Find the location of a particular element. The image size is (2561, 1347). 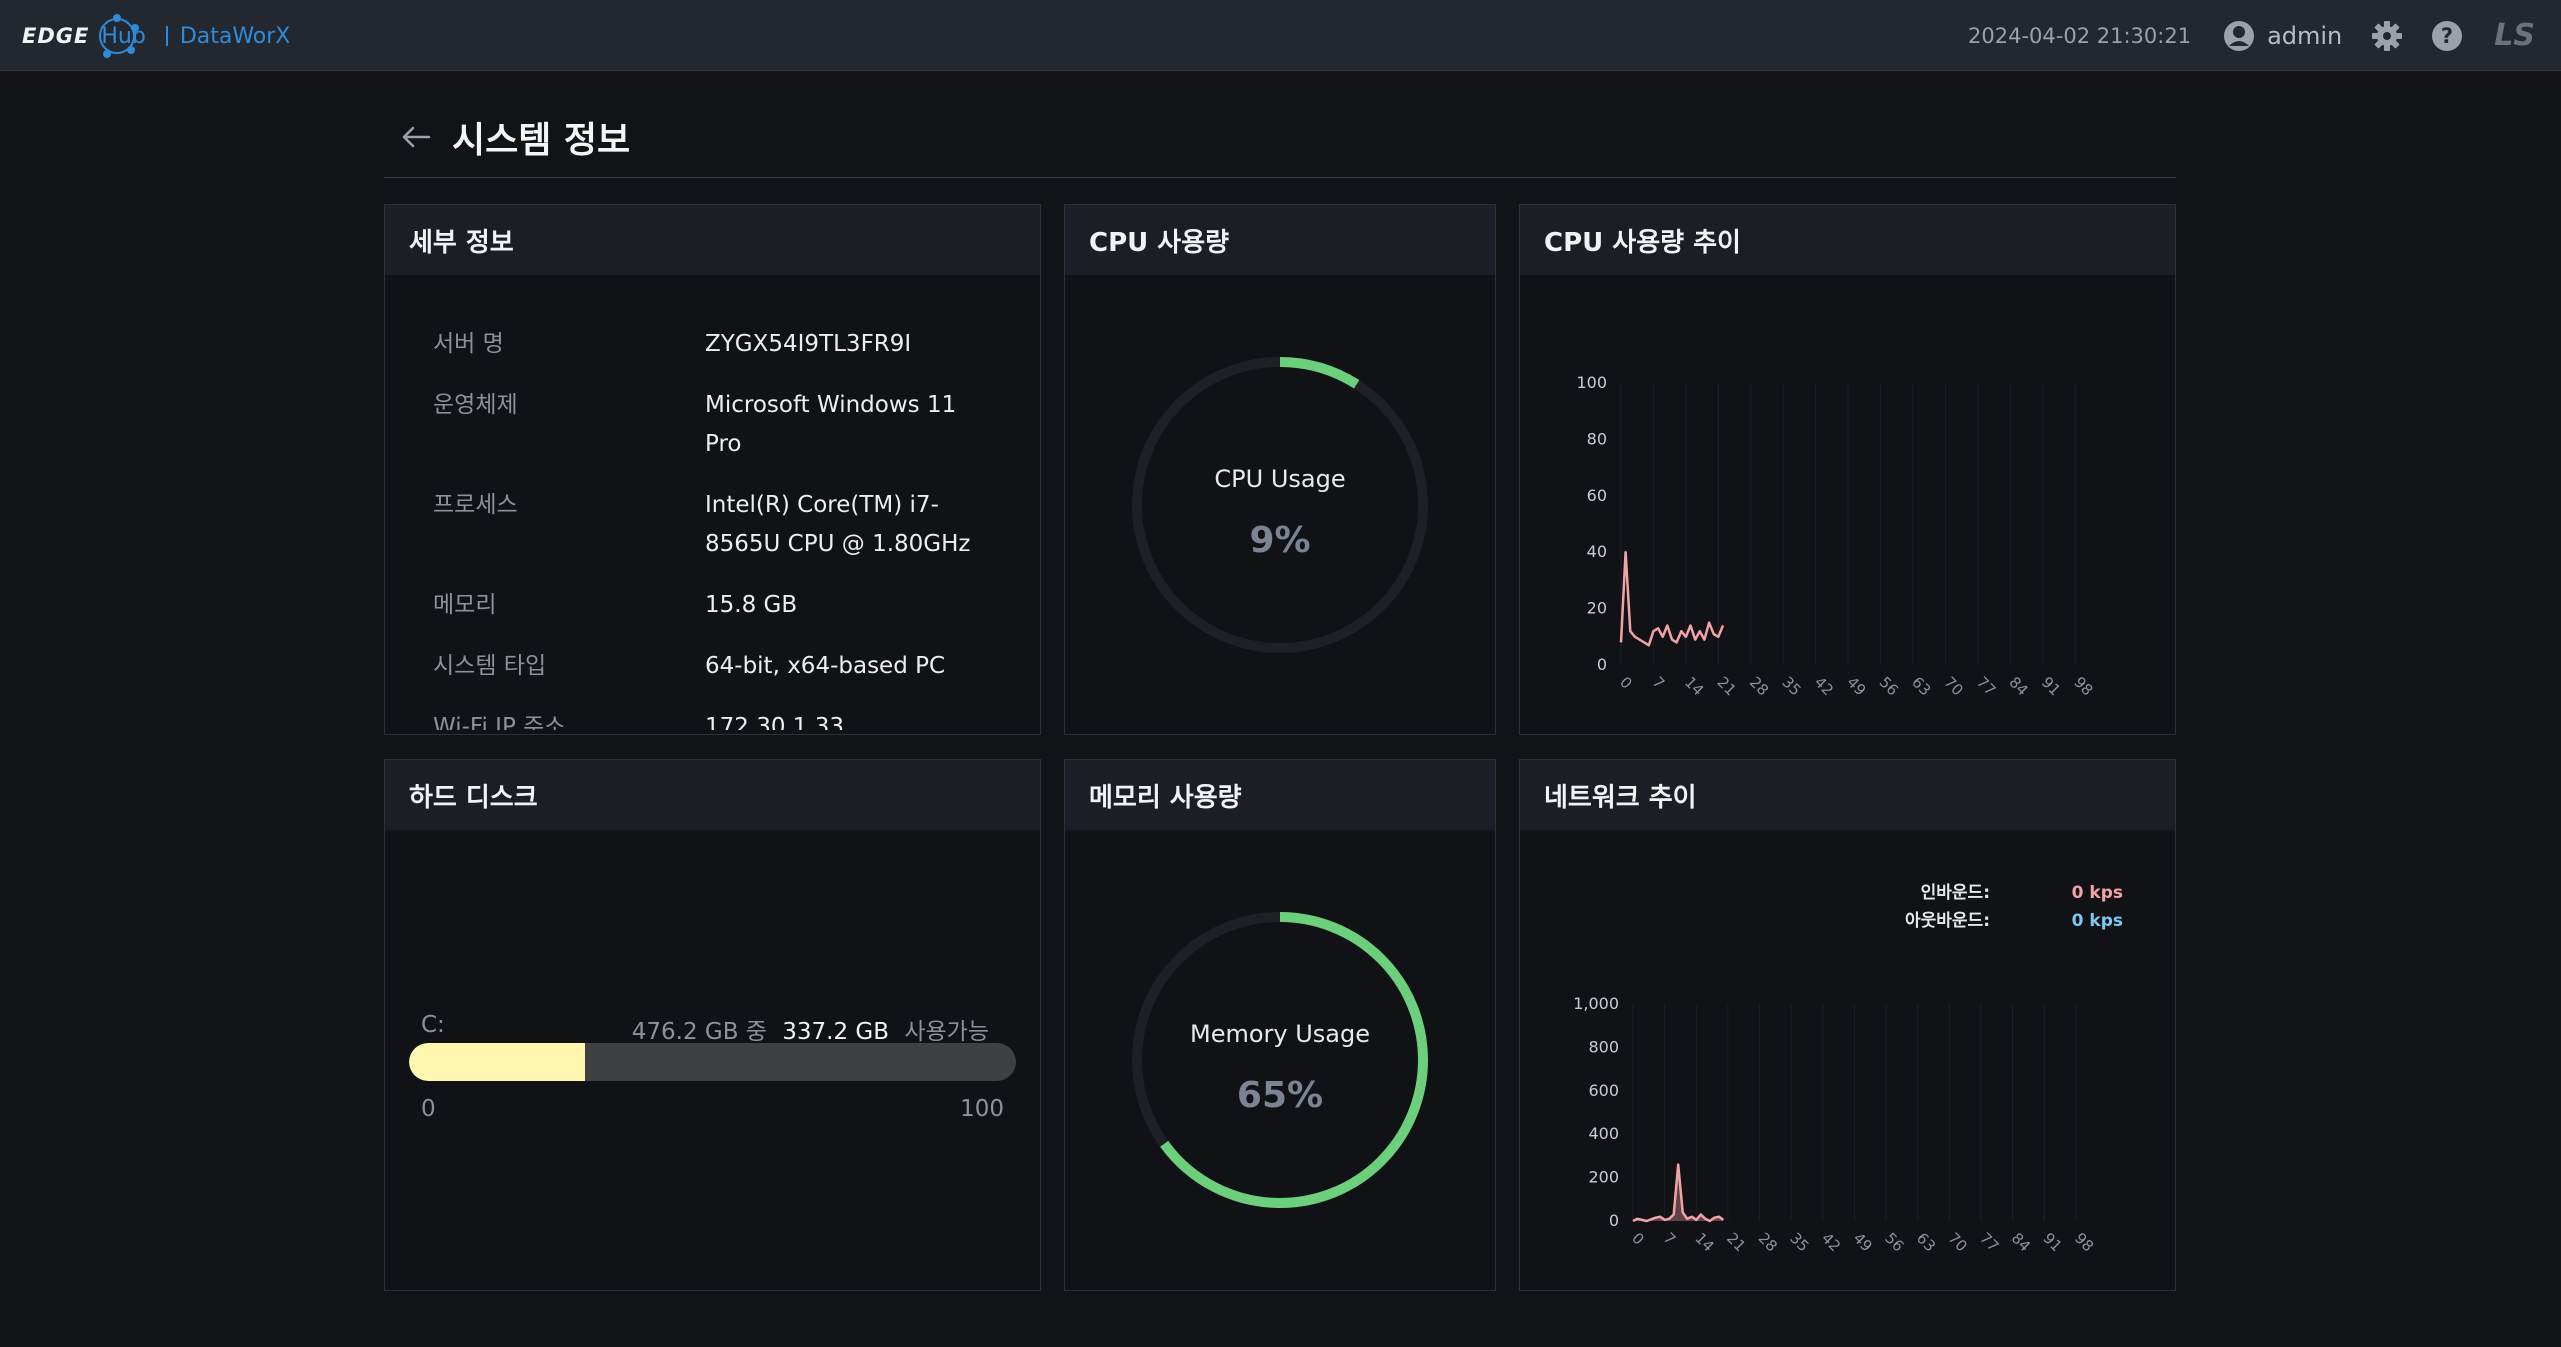

disk-panel: 하드 디스크 C: 476.2 GB 중 337.2 GB 사용가능 0 100 is located at coordinates (712, 1025).